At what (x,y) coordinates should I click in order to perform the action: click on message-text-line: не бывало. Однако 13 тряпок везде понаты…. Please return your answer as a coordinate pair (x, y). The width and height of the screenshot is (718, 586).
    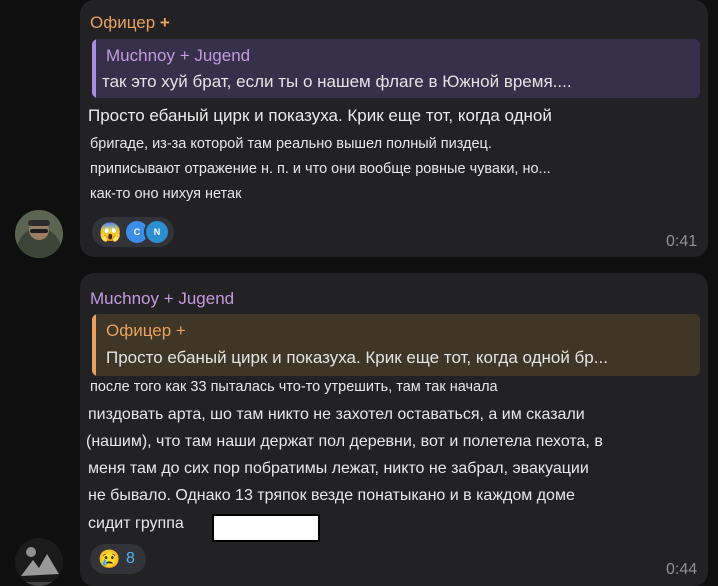
    Looking at the image, I should click on (331, 495).